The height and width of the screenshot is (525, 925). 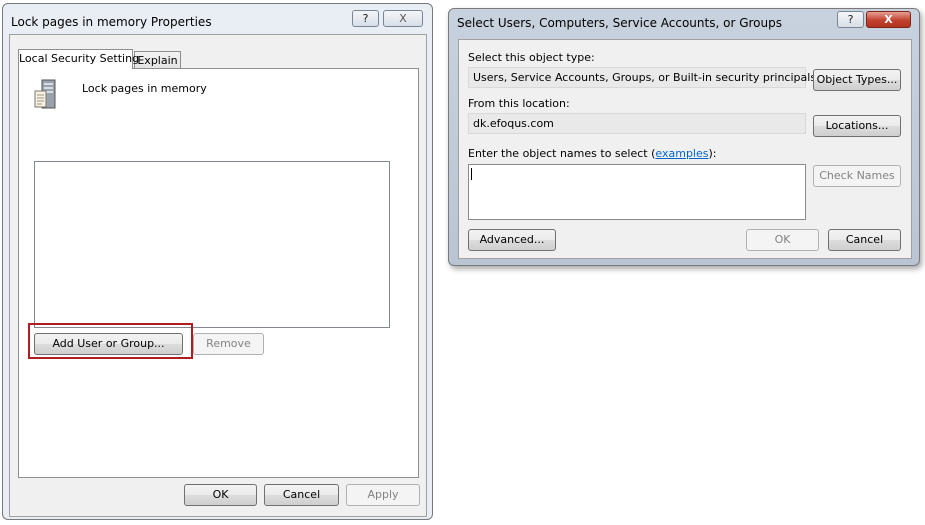 I want to click on object-names-input, so click(x=637, y=192).